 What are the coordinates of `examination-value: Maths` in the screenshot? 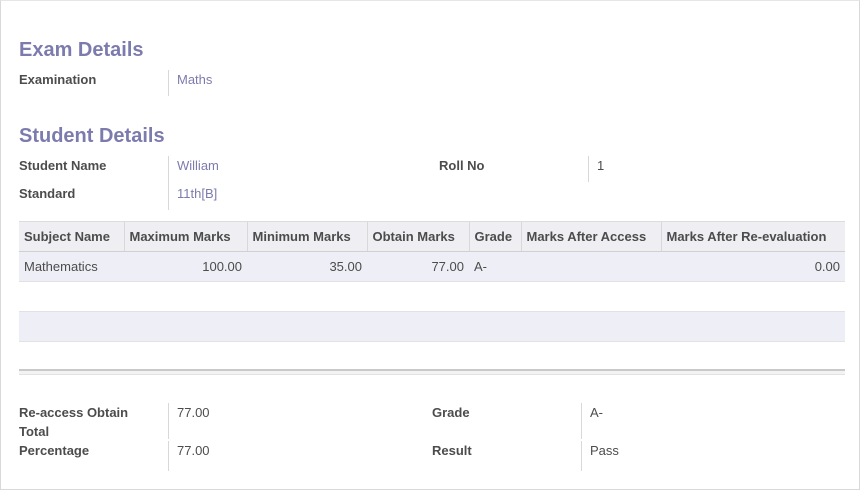 It's located at (190, 83).